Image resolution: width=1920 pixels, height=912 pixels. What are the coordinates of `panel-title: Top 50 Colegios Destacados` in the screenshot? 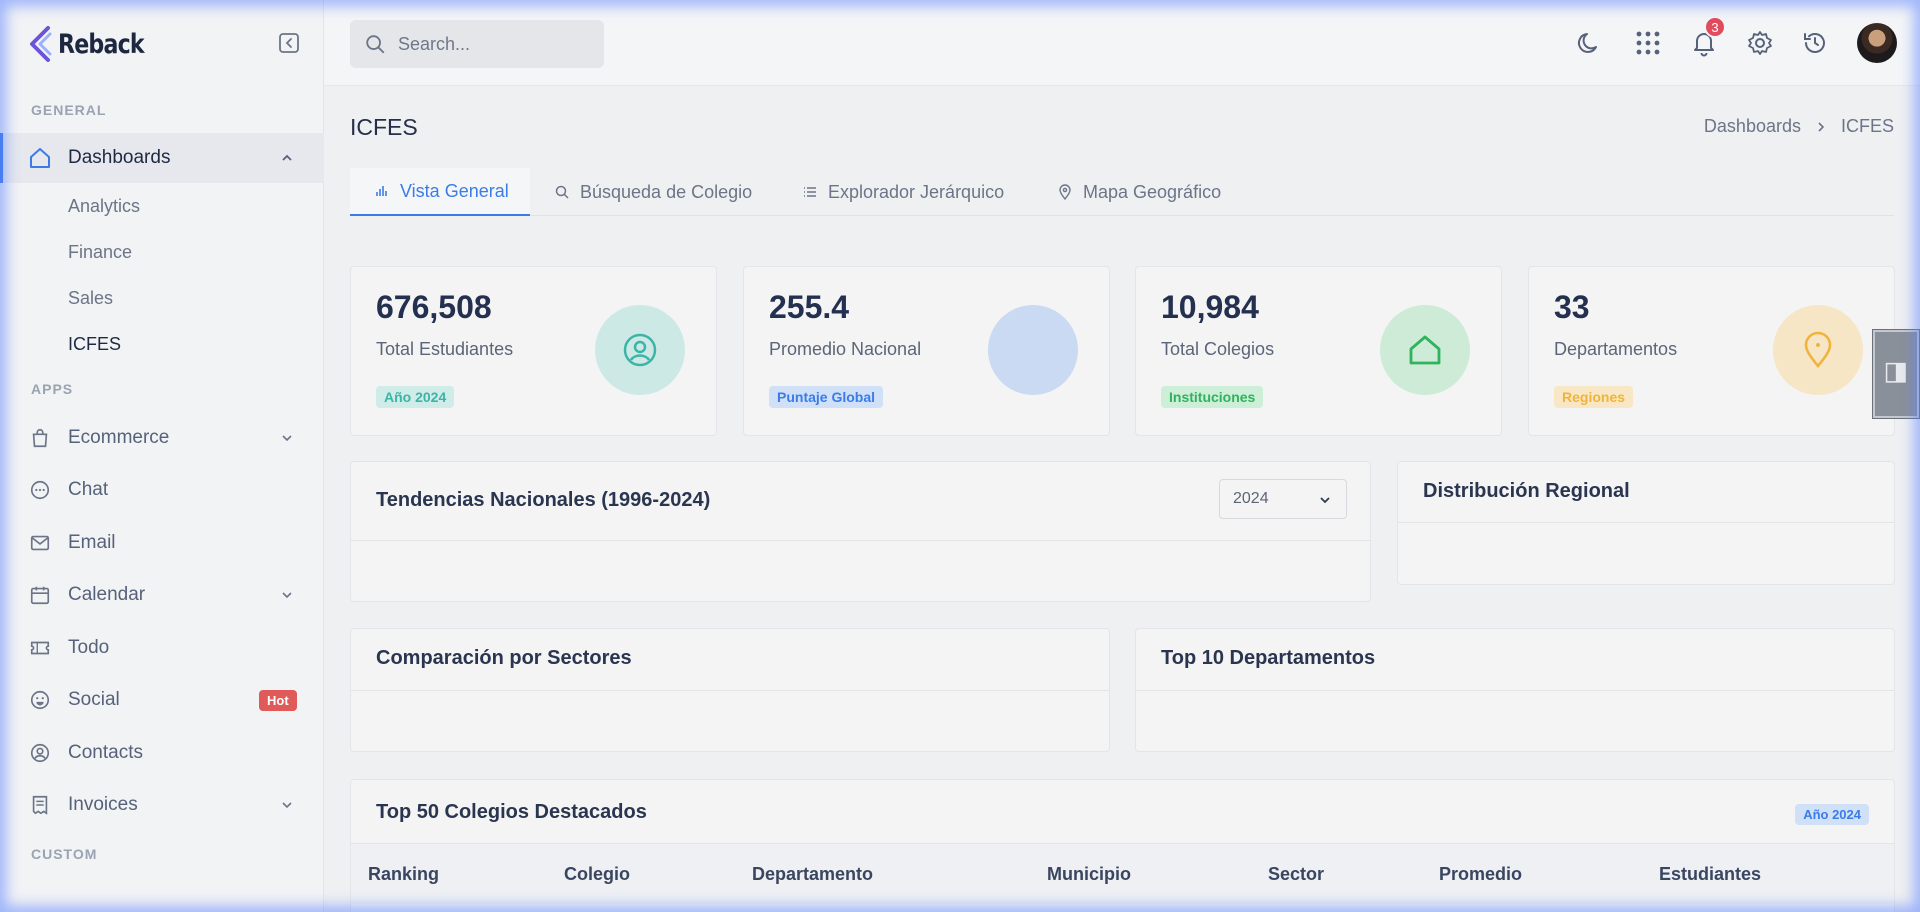 It's located at (511, 812).